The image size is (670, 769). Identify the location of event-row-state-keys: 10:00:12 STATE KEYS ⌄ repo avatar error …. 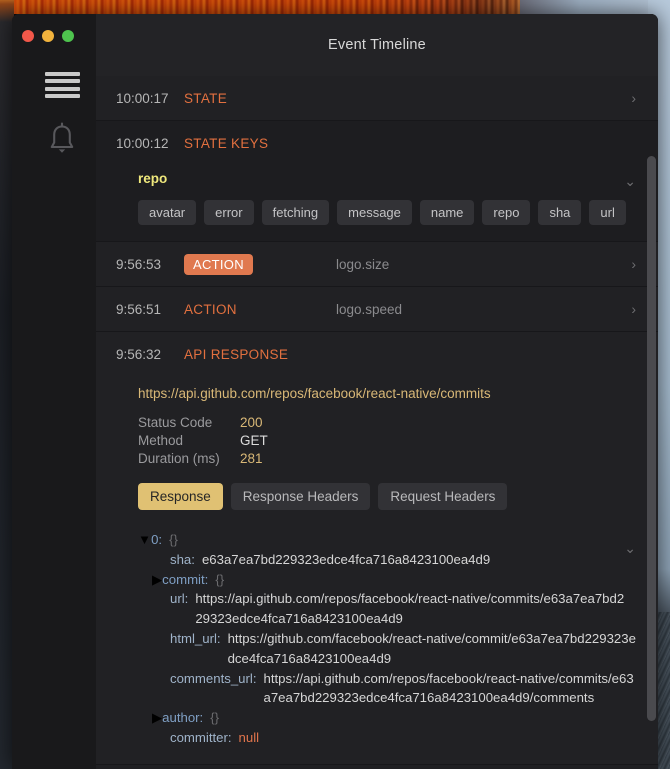
(377, 181).